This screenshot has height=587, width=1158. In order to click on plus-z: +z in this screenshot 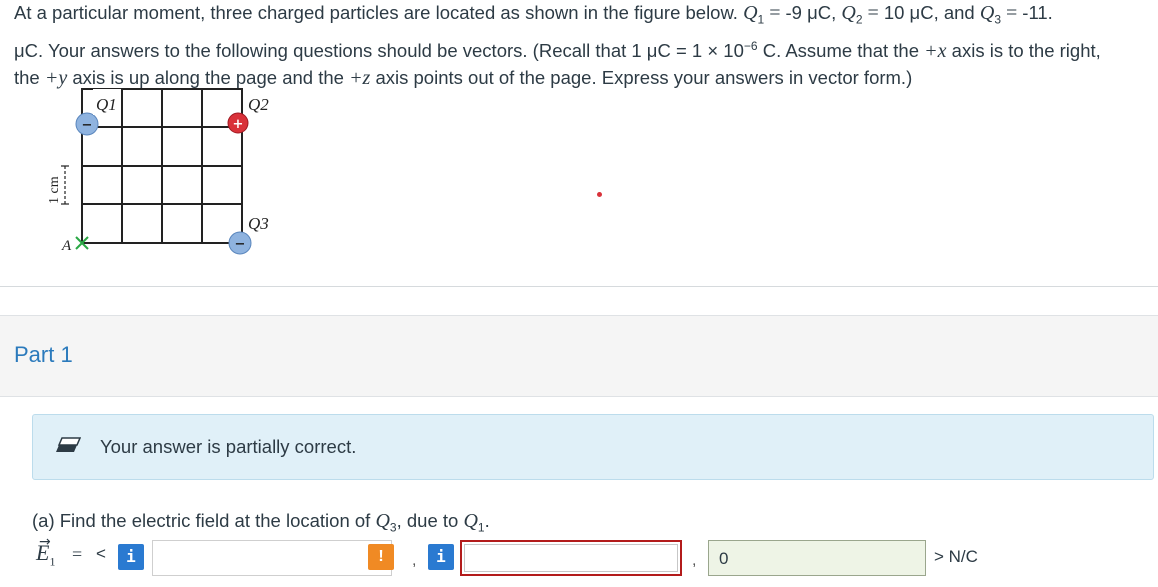, I will do `click(360, 77)`.